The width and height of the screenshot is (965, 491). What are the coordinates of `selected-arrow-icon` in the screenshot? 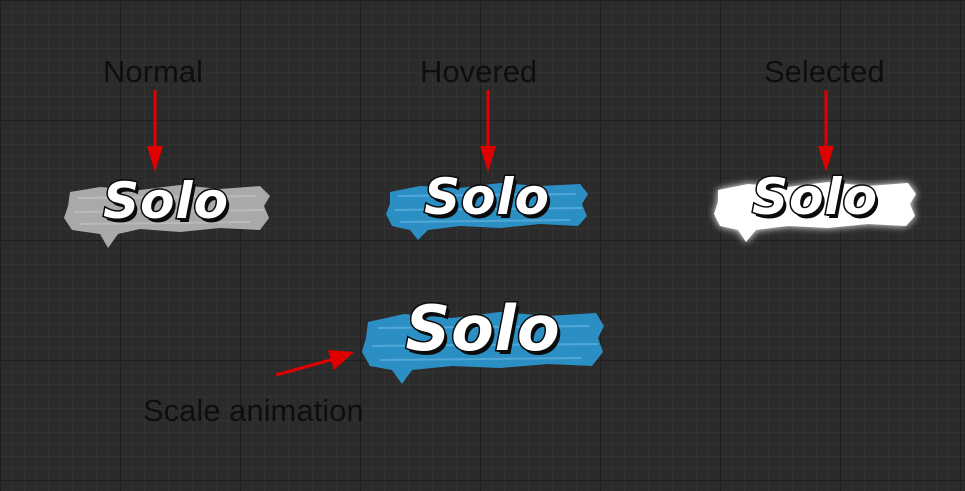 It's located at (826, 131).